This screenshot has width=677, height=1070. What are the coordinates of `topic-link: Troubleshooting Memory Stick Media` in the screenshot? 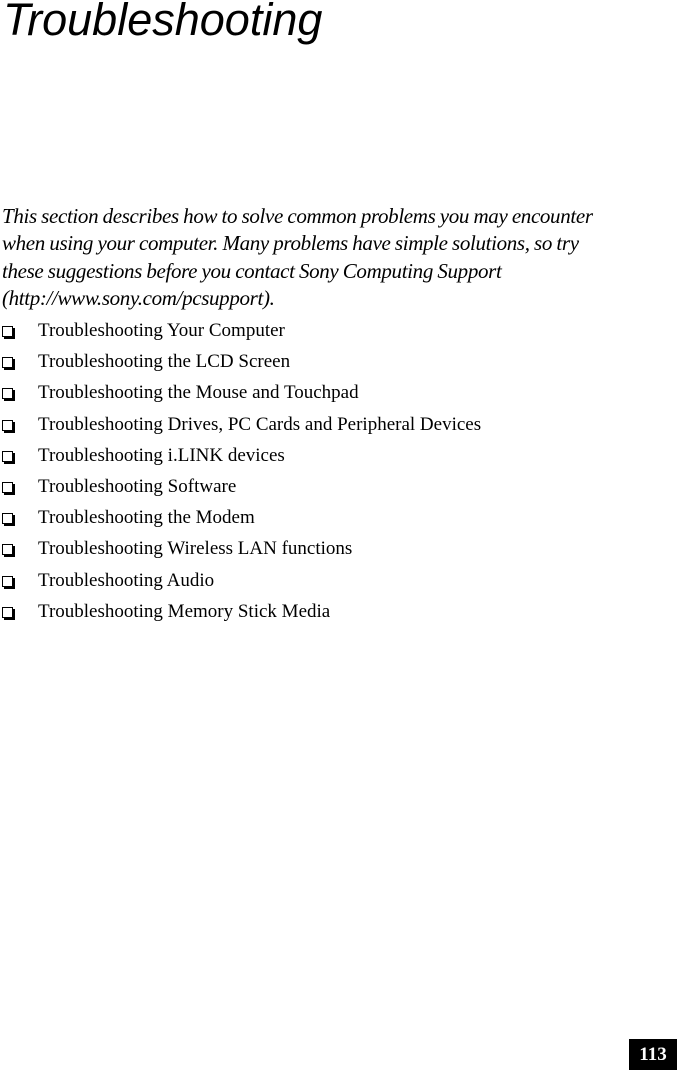 It's located at (184, 612).